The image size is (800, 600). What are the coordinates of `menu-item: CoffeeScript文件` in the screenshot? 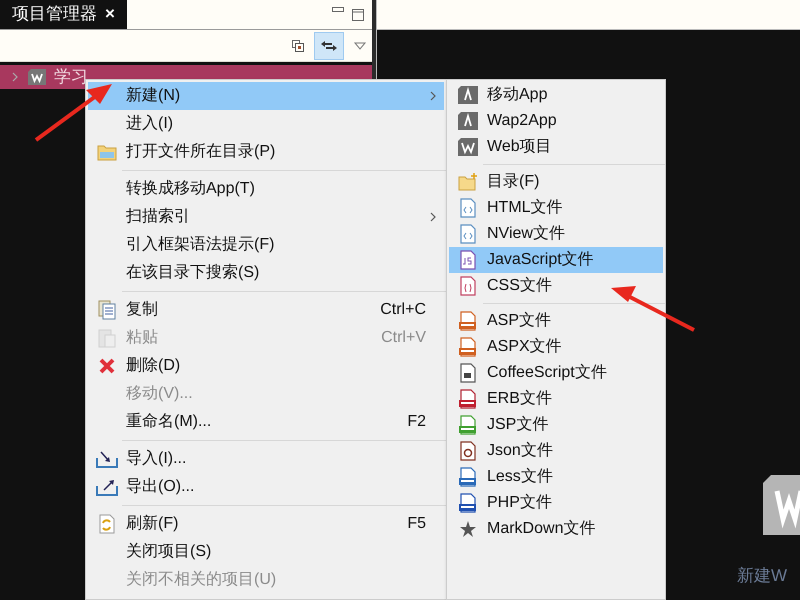 It's located at (556, 373).